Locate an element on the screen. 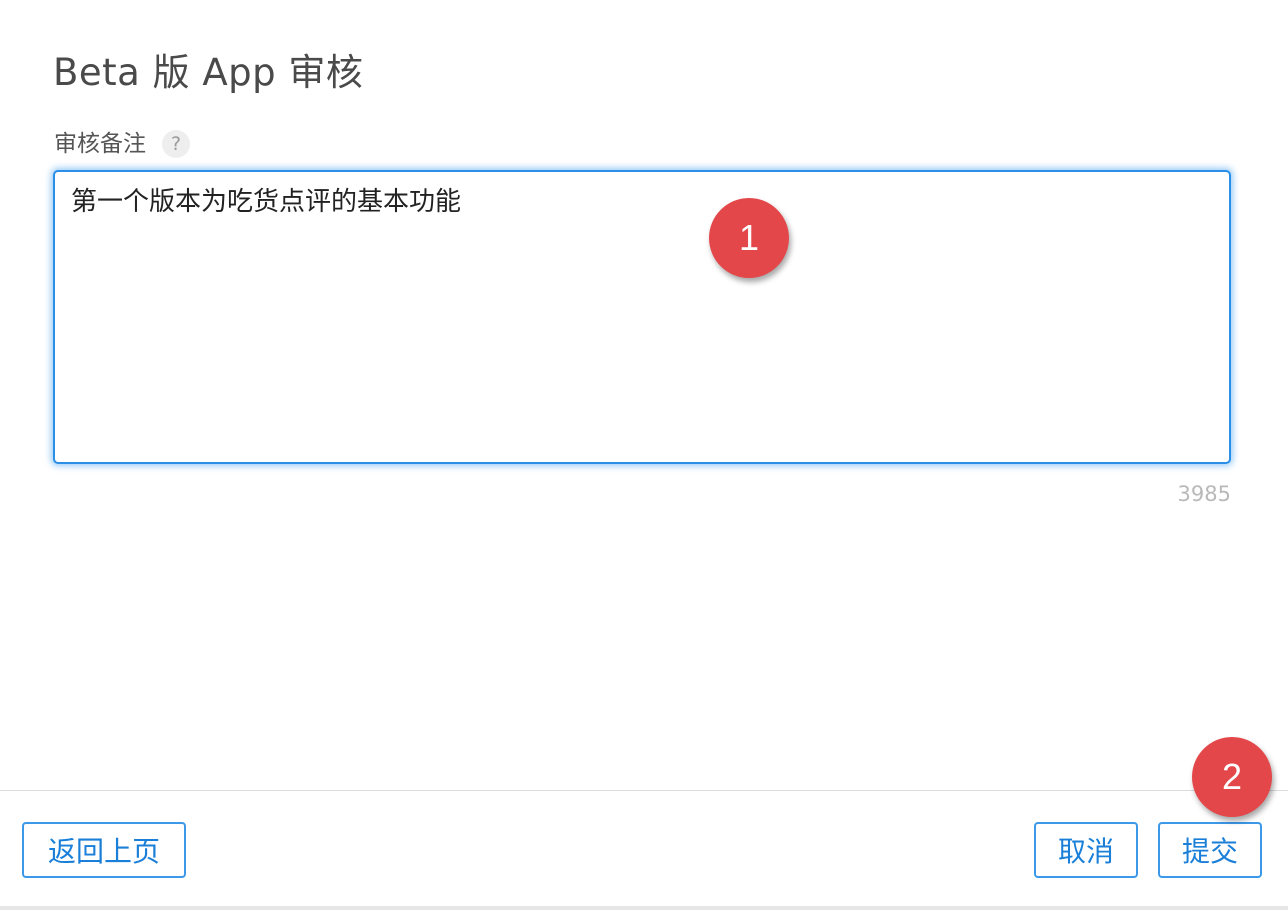  cancel-button: 取消 is located at coordinates (1086, 850).